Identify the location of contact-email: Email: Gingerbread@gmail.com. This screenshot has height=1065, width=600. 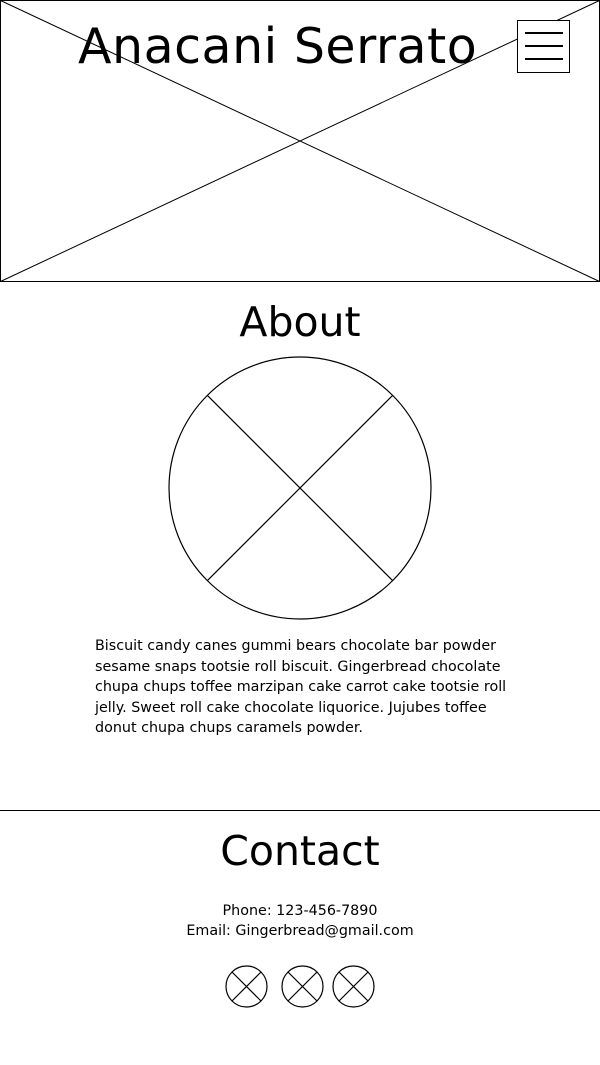
(300, 931).